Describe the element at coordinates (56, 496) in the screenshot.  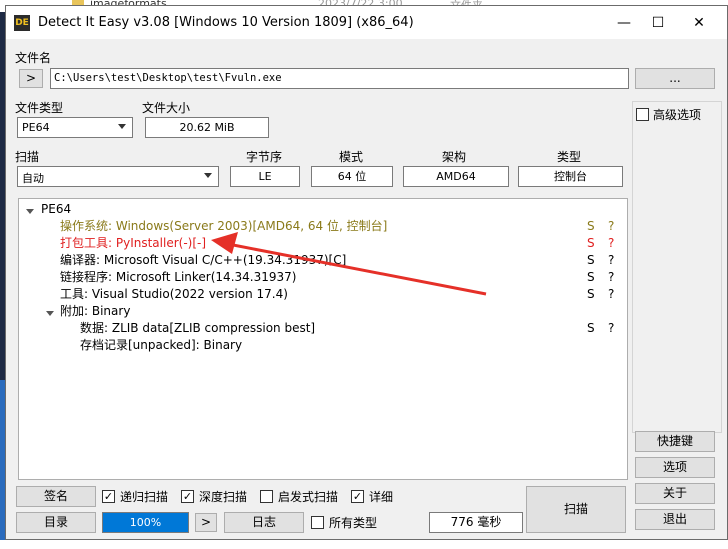
I see `signature-button: 签名` at that location.